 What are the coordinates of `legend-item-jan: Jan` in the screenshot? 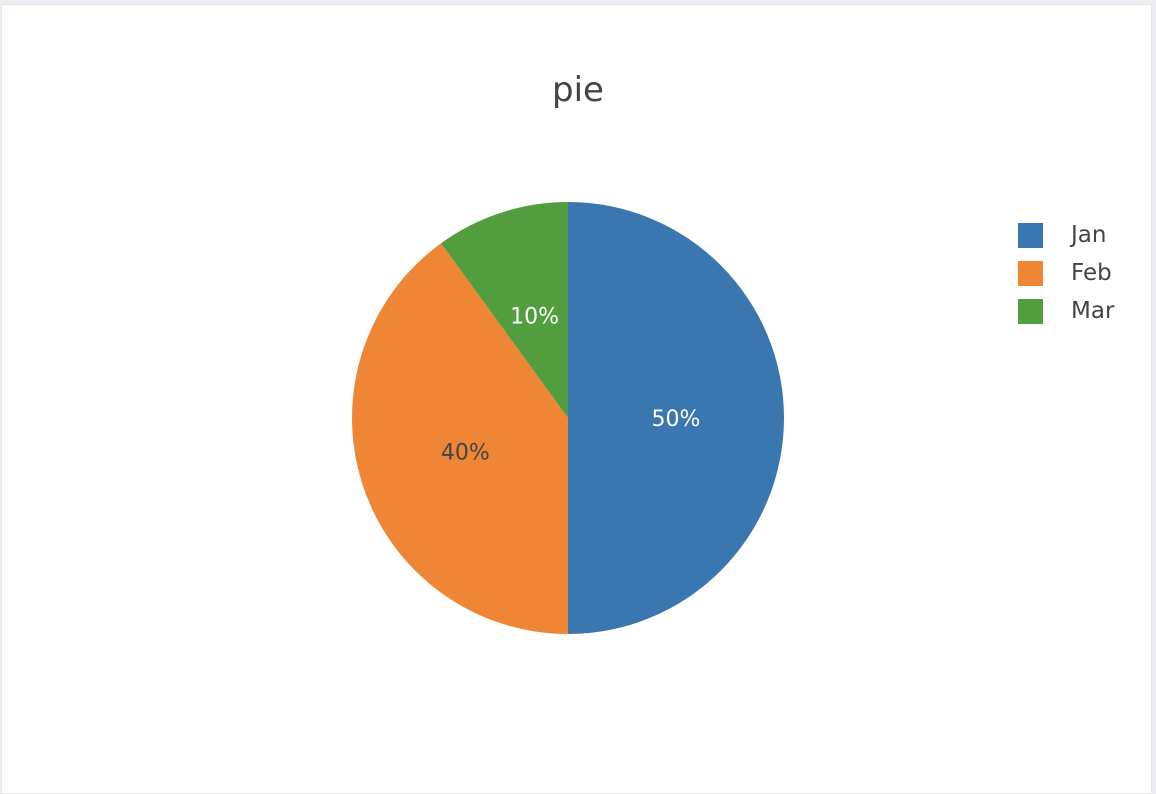 It's located at (1066, 235).